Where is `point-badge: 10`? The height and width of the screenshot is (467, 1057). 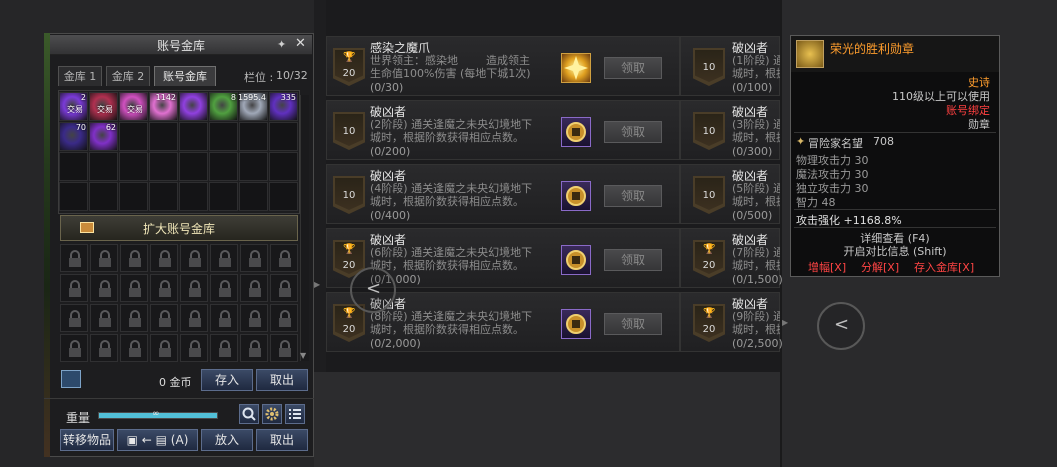 point-badge: 10 is located at coordinates (349, 131).